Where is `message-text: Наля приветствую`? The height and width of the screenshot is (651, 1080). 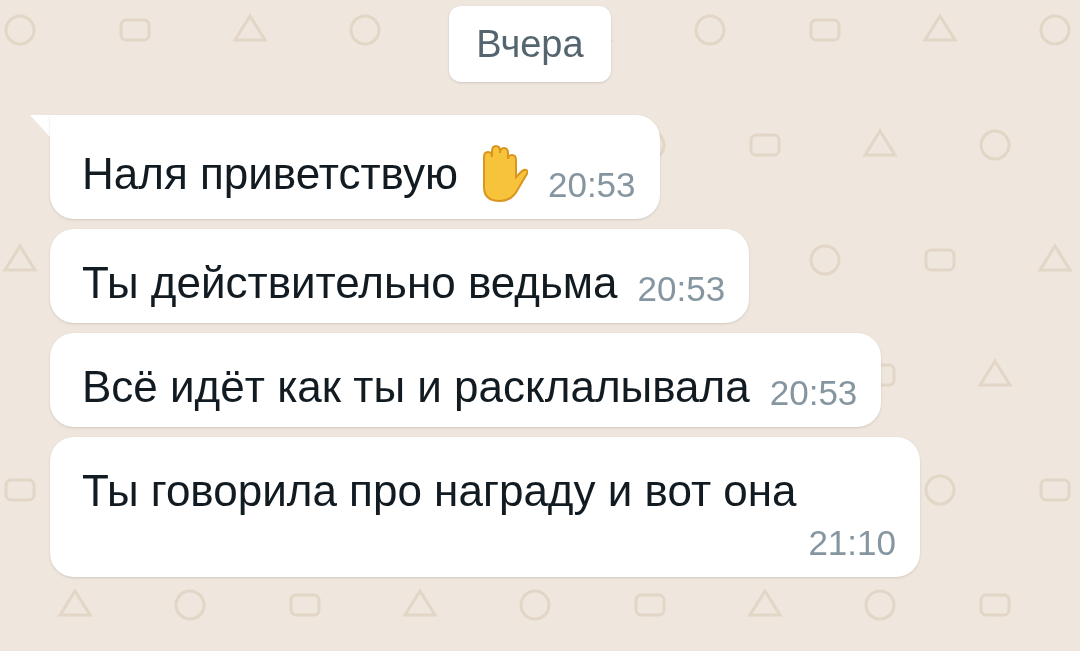
message-text: Наля приветствую is located at coordinates (270, 174).